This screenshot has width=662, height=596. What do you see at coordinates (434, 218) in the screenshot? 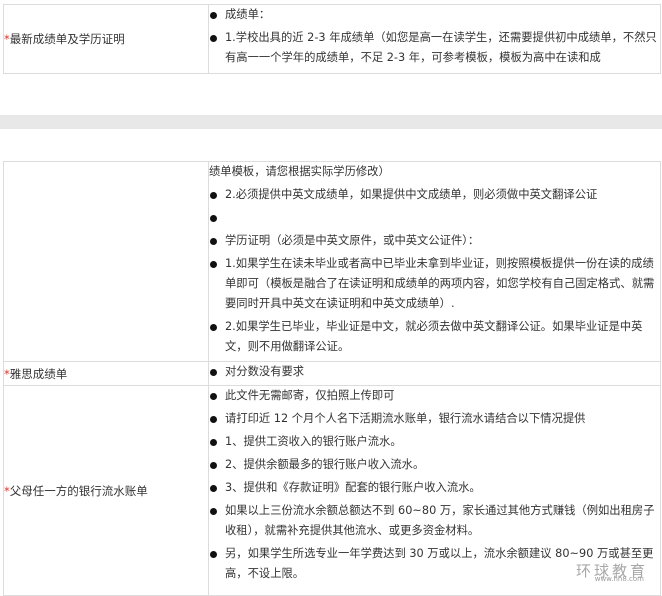
I see `list-item` at bounding box center [434, 218].